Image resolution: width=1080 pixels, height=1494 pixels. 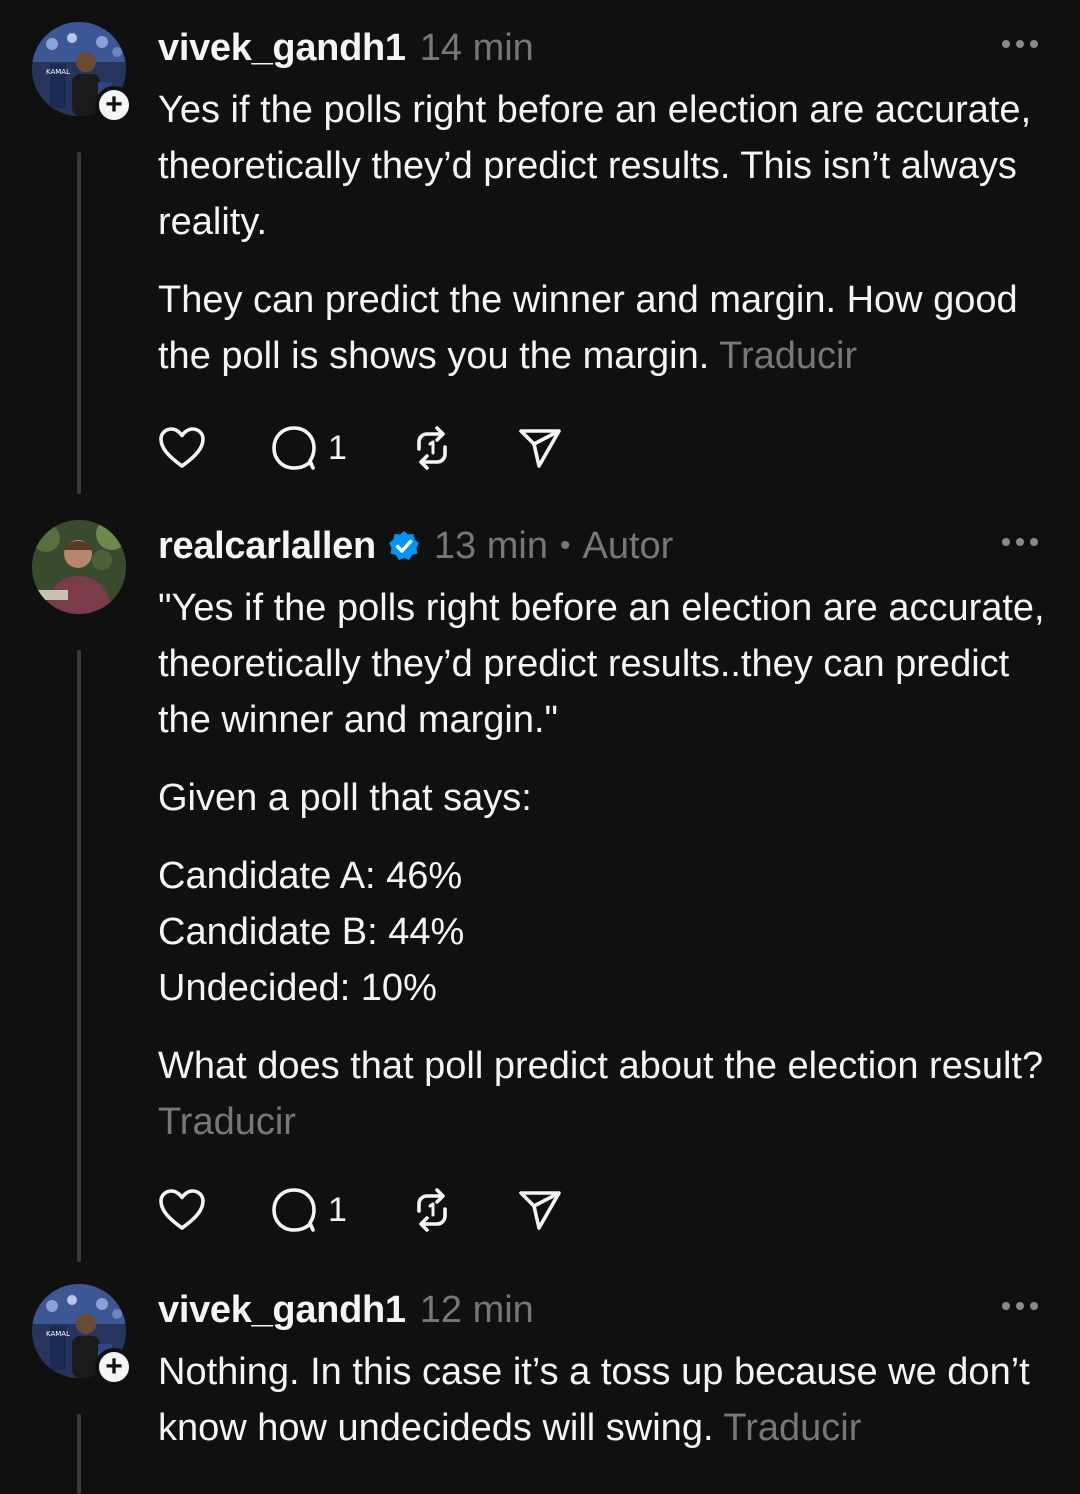 I want to click on timestamp: 14 min, so click(x=477, y=48).